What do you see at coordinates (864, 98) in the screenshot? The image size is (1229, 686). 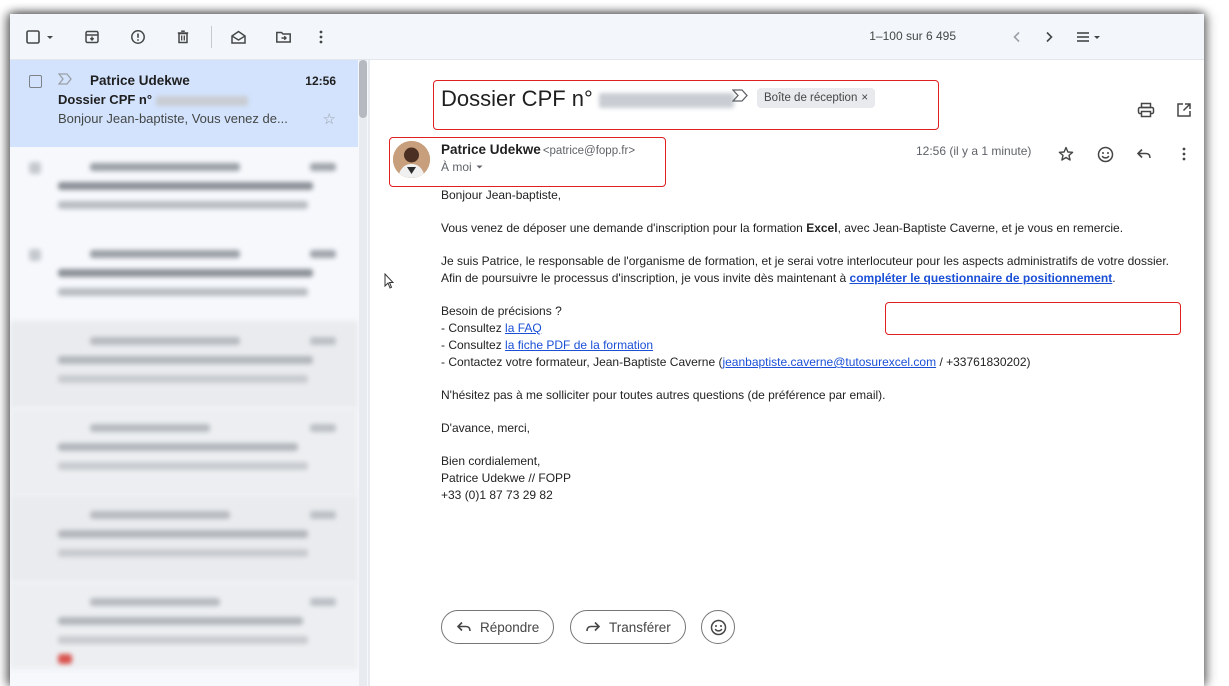 I see `remove-label-icon: ×` at bounding box center [864, 98].